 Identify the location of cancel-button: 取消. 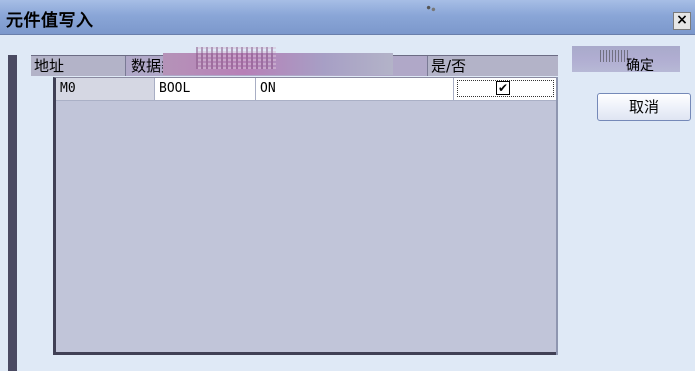
(644, 107).